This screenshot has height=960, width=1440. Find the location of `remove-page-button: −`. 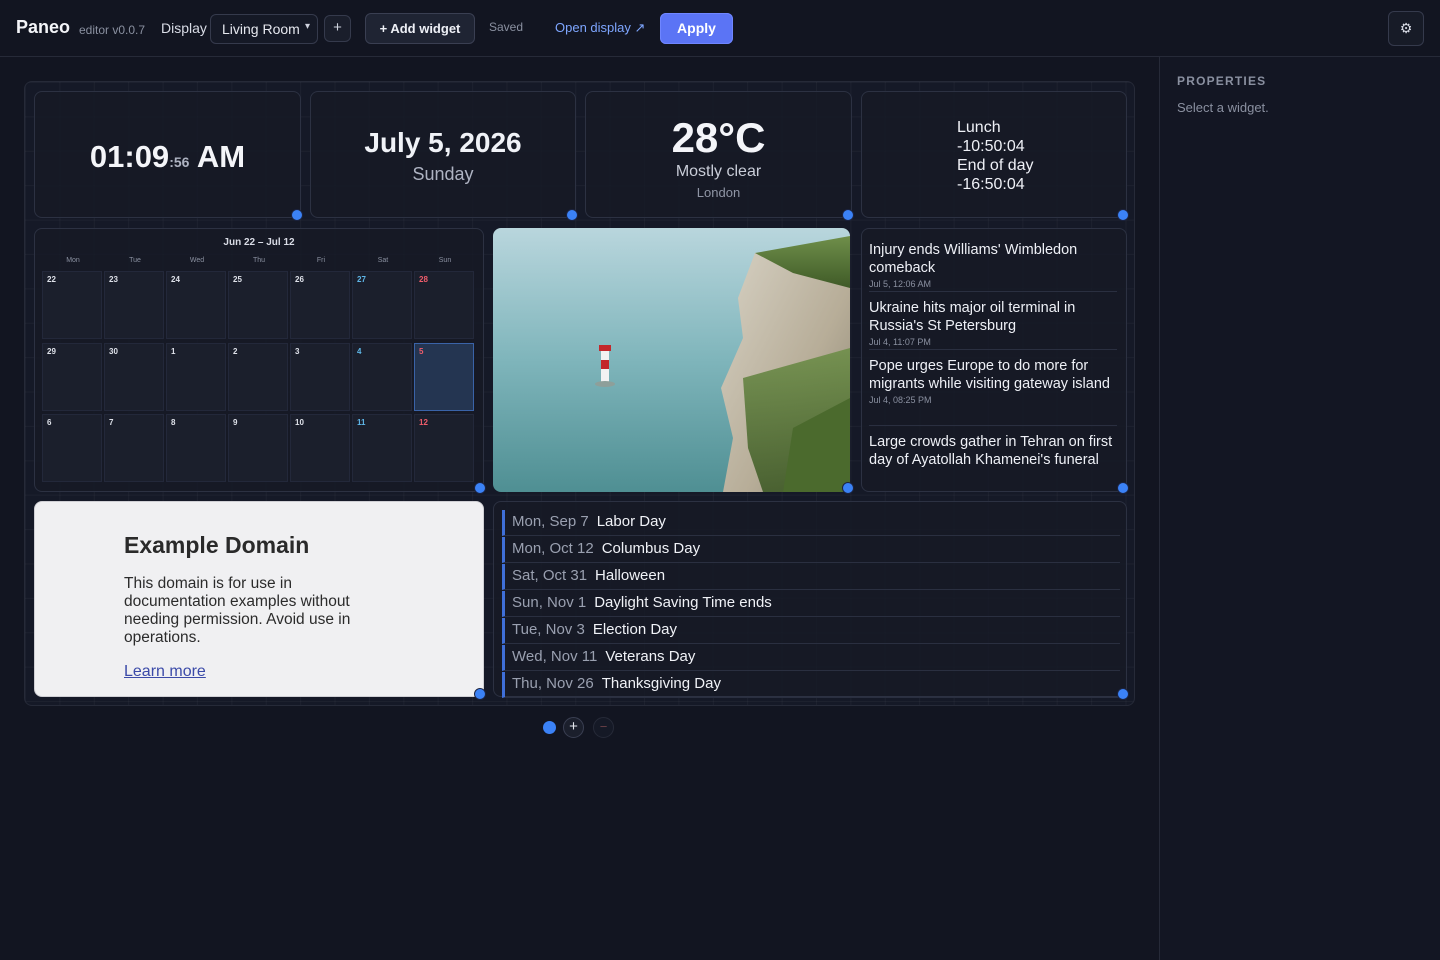

remove-page-button: − is located at coordinates (603, 727).